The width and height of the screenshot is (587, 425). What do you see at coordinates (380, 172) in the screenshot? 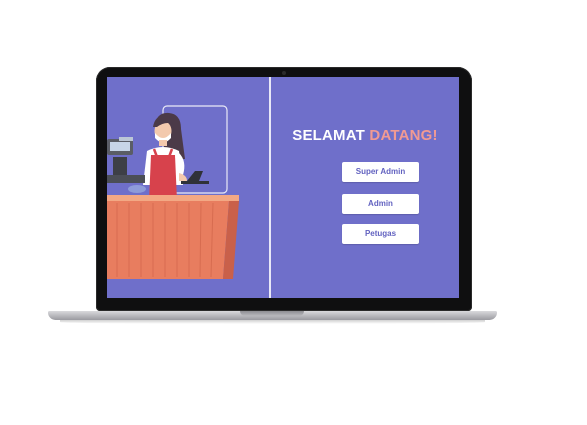
I see `super-admin-button: Super Admin` at bounding box center [380, 172].